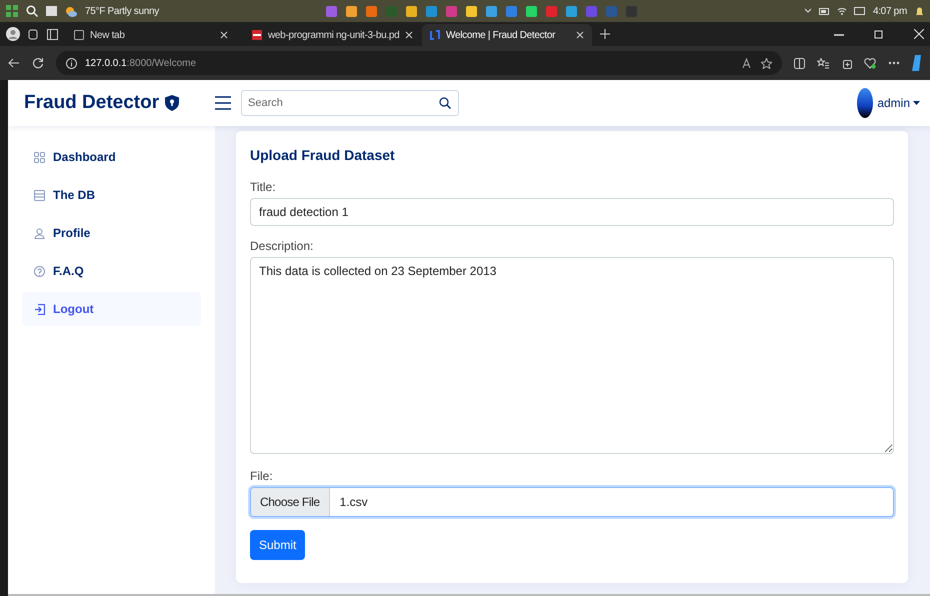 This screenshot has height=596, width=930. Describe the element at coordinates (151, 35) in the screenshot. I see `browser-tab: New tab` at that location.